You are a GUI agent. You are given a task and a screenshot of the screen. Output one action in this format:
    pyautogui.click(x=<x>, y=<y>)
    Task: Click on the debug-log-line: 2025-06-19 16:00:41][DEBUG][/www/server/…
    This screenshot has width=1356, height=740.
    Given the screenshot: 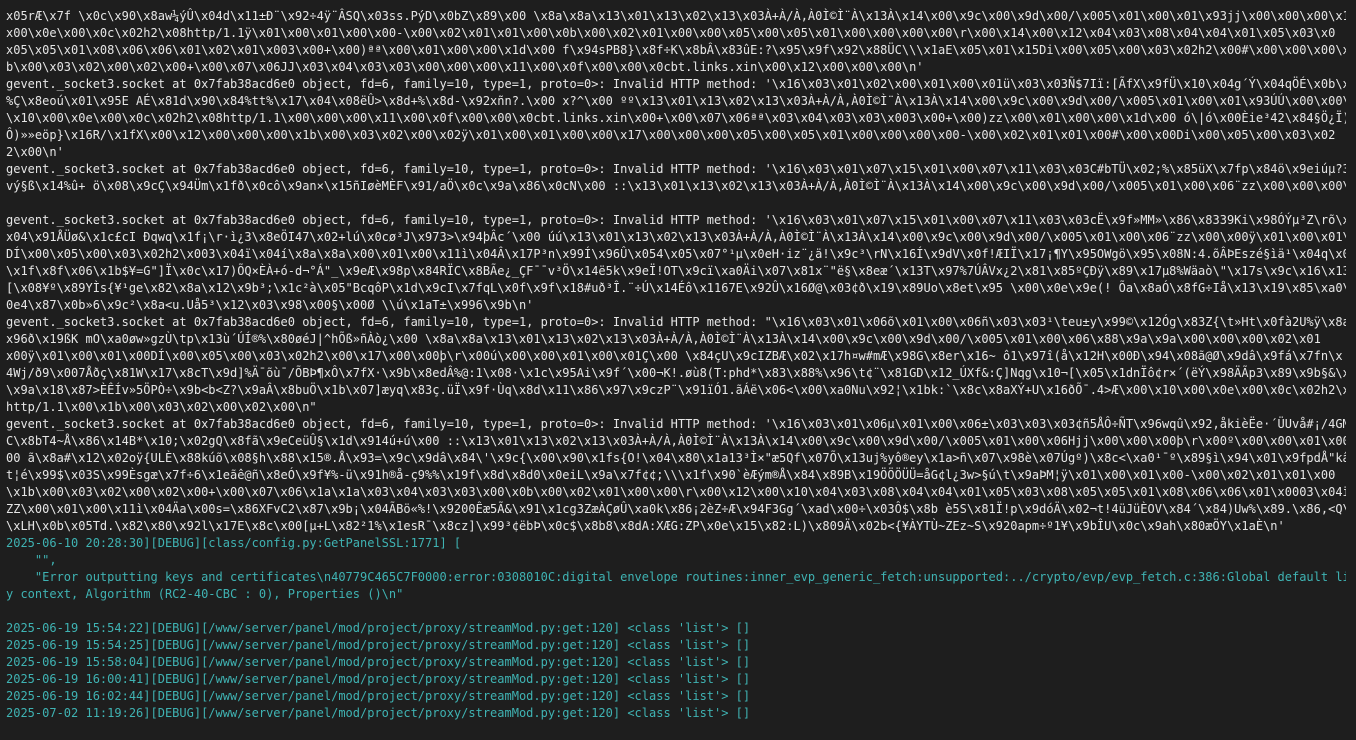 What is the action you would take?
    pyautogui.click(x=378, y=679)
    